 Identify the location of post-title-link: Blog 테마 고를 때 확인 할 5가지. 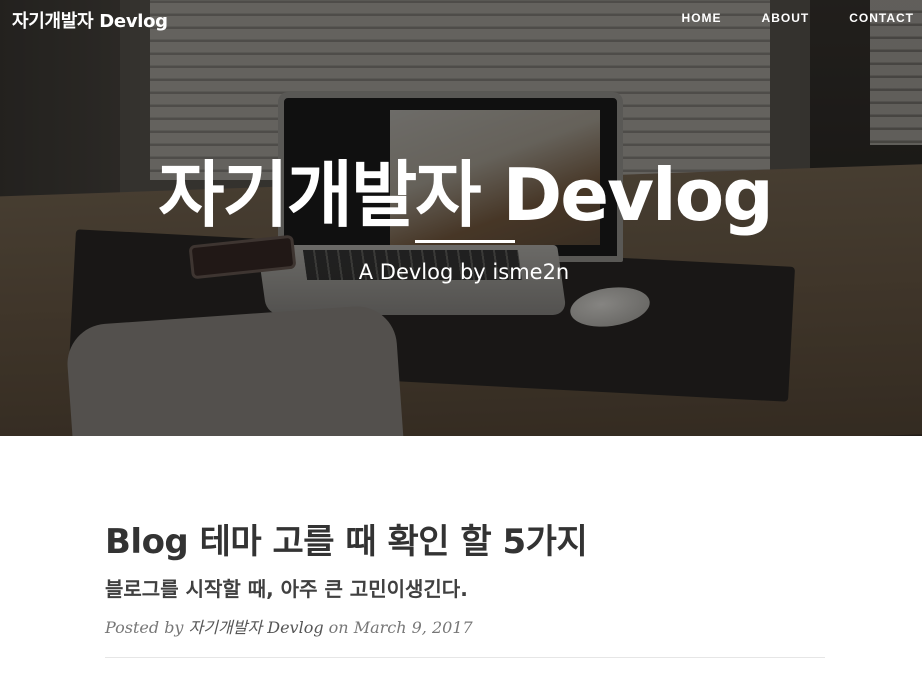
(465, 538).